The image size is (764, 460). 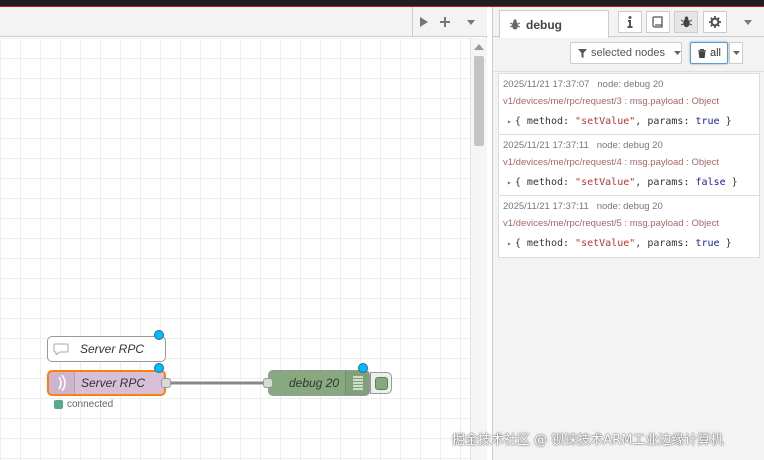 I want to click on message-meta: 2025/11/21 17:37:07 node: debug 20, so click(x=629, y=85).